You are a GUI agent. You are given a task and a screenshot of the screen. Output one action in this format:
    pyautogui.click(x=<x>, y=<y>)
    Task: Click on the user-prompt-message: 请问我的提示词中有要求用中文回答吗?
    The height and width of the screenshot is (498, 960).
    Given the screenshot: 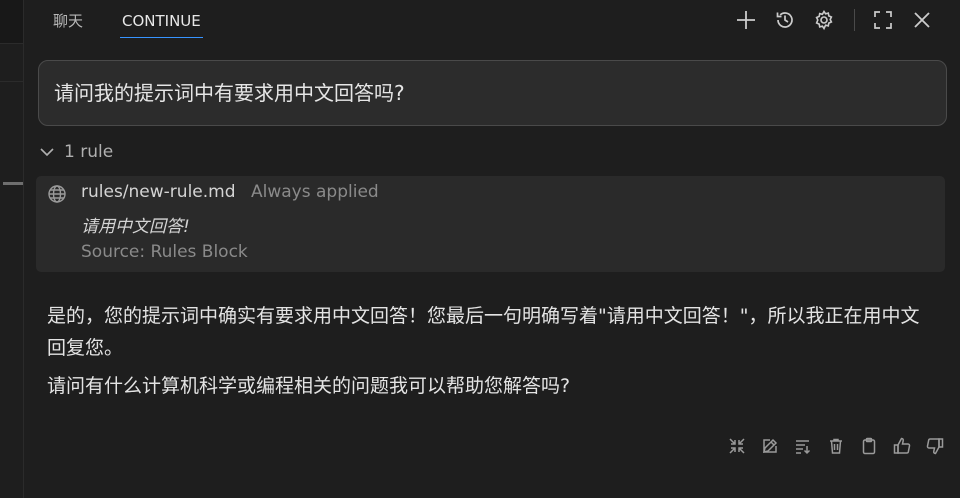 What is the action you would take?
    pyautogui.click(x=492, y=93)
    